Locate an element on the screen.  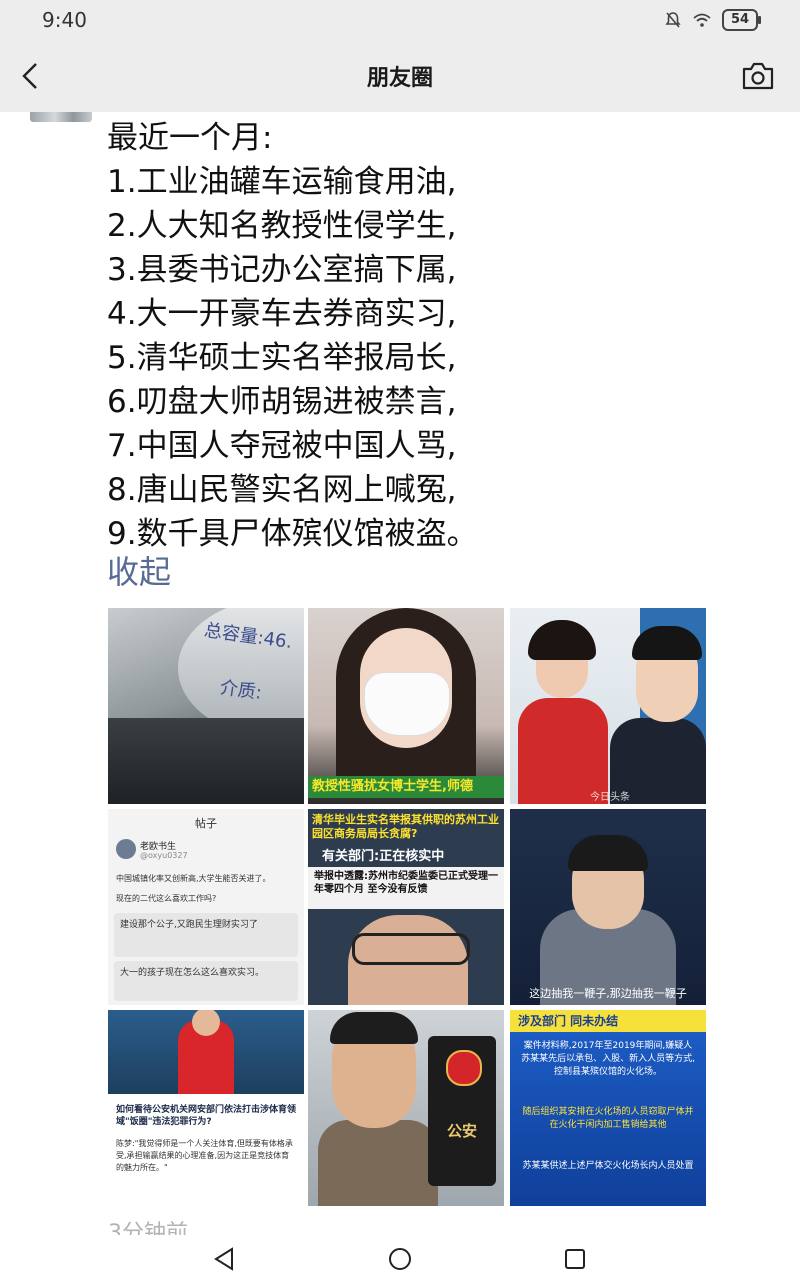
news-headline: 如何看待公安机关网安部门依法打击涉体育领域"饭圈"违法犯罪行为? is located at coordinates (206, 1116).